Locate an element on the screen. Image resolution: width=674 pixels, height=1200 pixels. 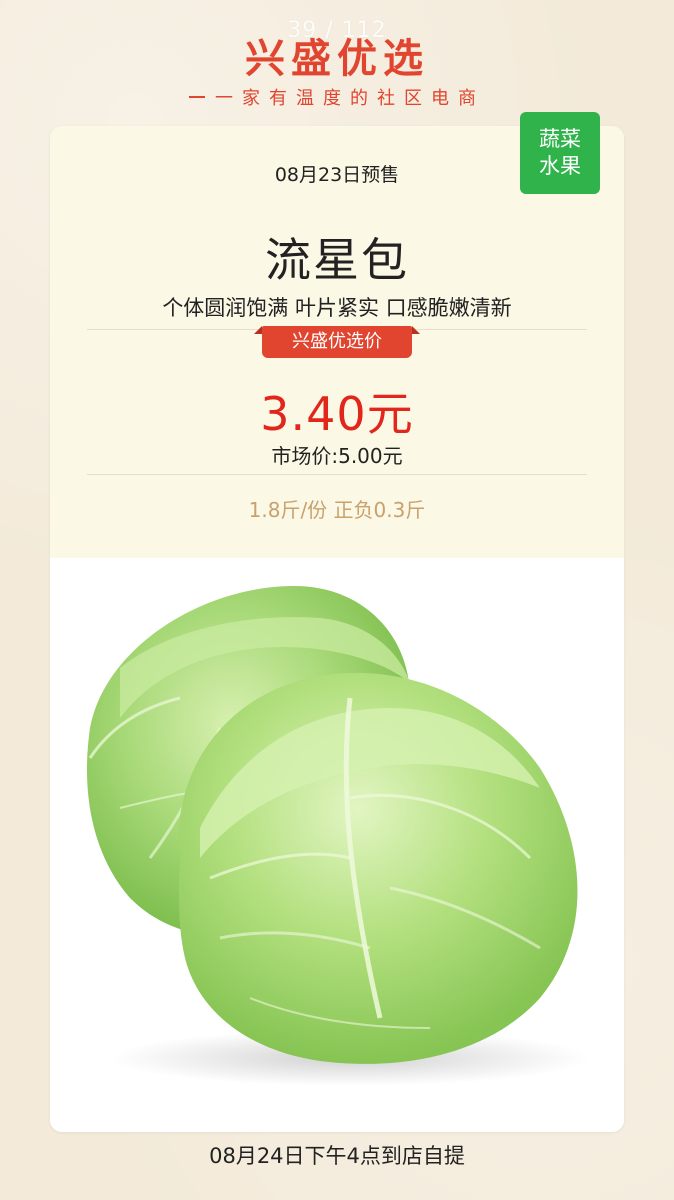
brand-slogan: 一家有温度的社区电商 is located at coordinates (337, 97).